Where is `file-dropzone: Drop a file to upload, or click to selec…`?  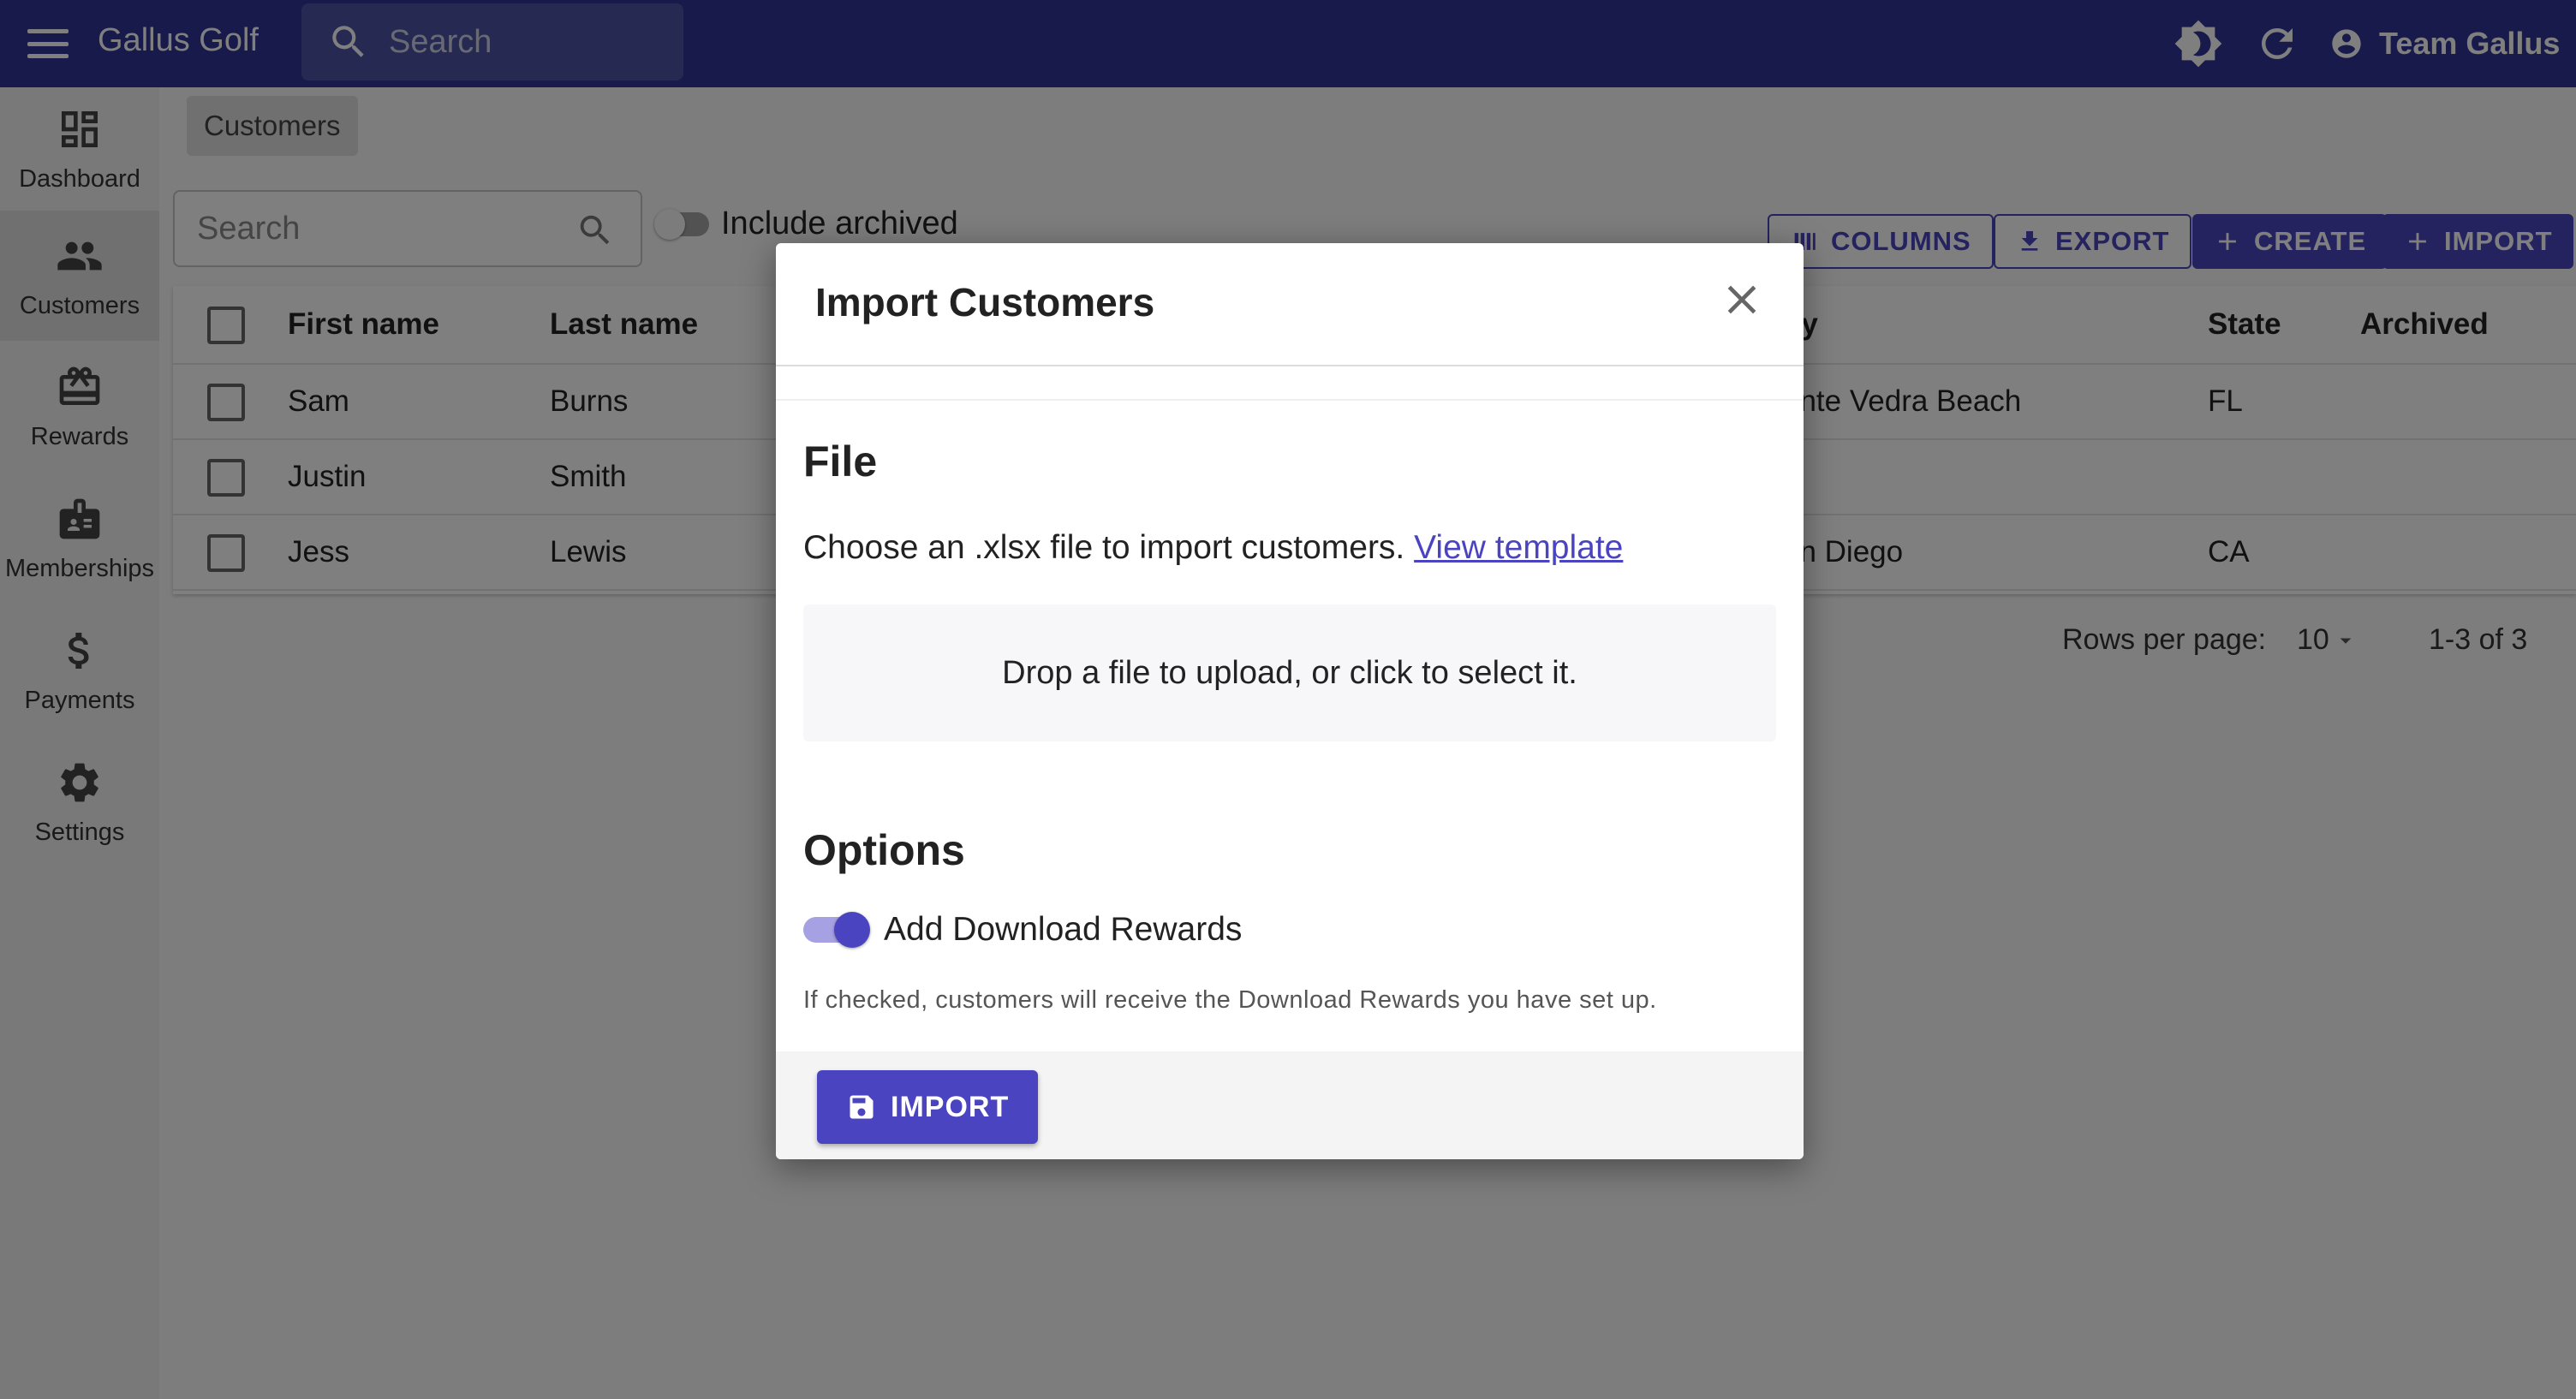 file-dropzone: Drop a file to upload, or click to selec… is located at coordinates (1289, 672).